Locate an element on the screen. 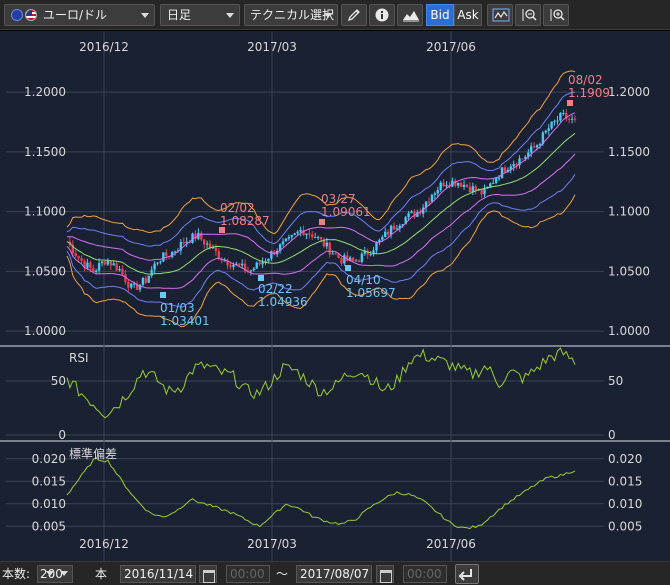 This screenshot has width=670, height=585. x-tick-label: 2017/03 is located at coordinates (272, 47).